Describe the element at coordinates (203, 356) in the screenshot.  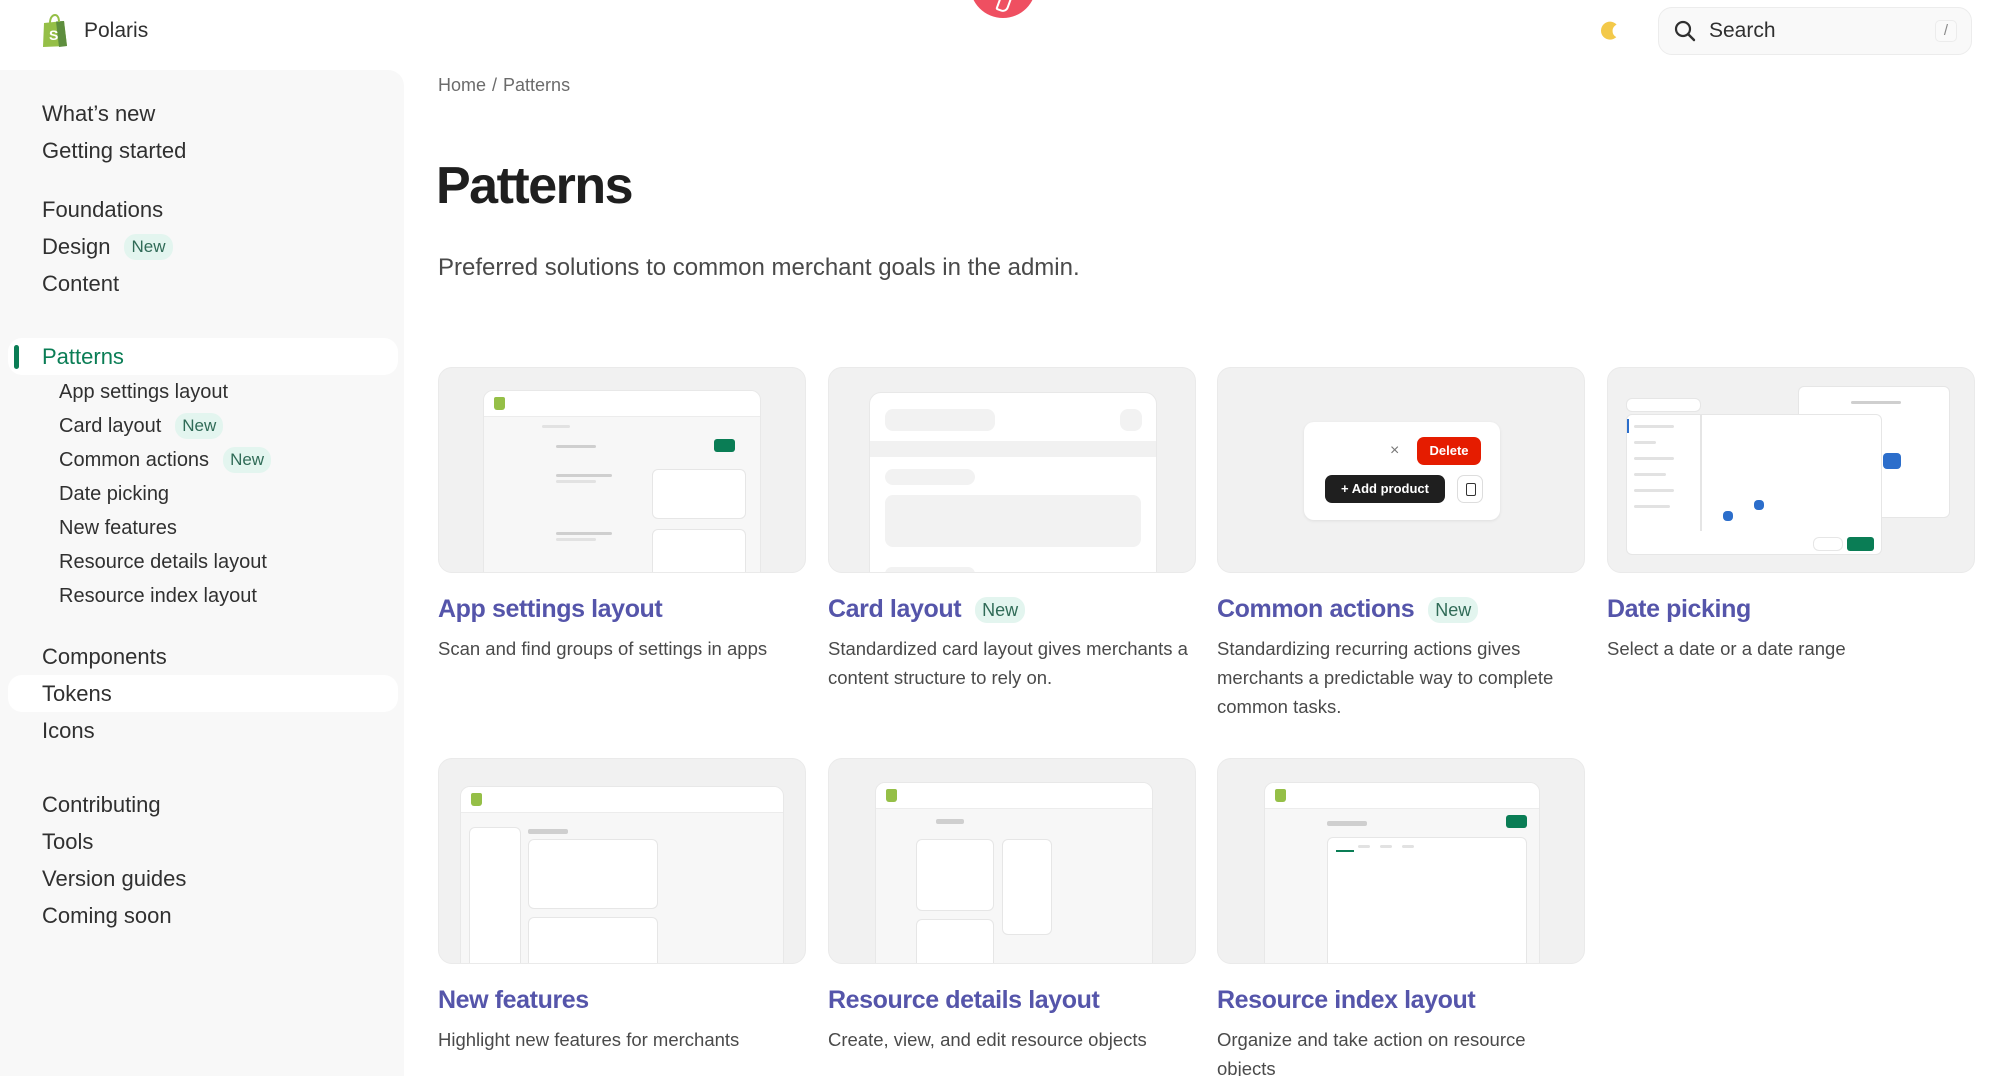
I see `sidebar-item-patterns: Patterns` at that location.